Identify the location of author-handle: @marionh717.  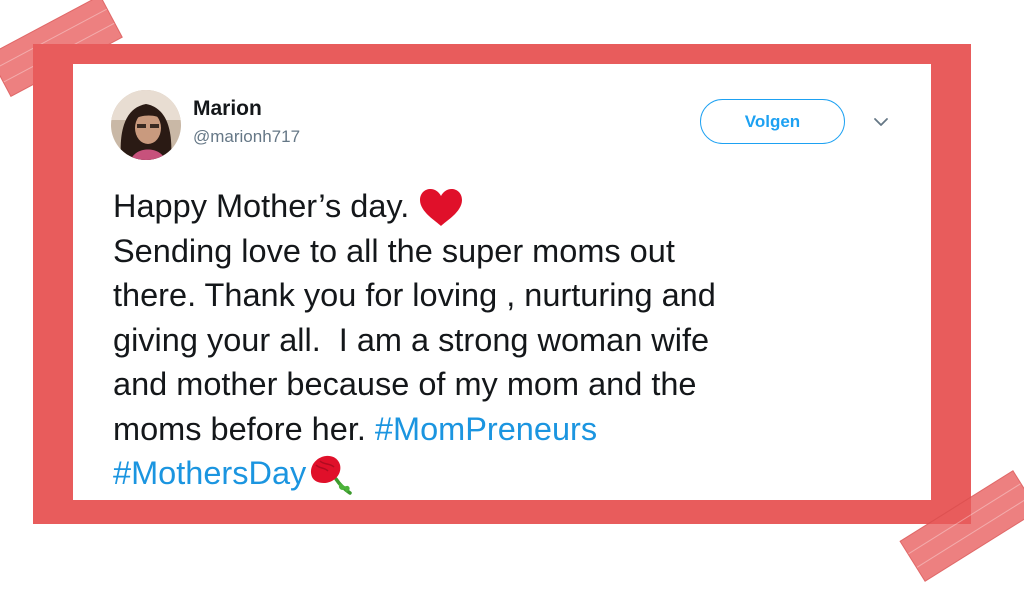
(246, 137).